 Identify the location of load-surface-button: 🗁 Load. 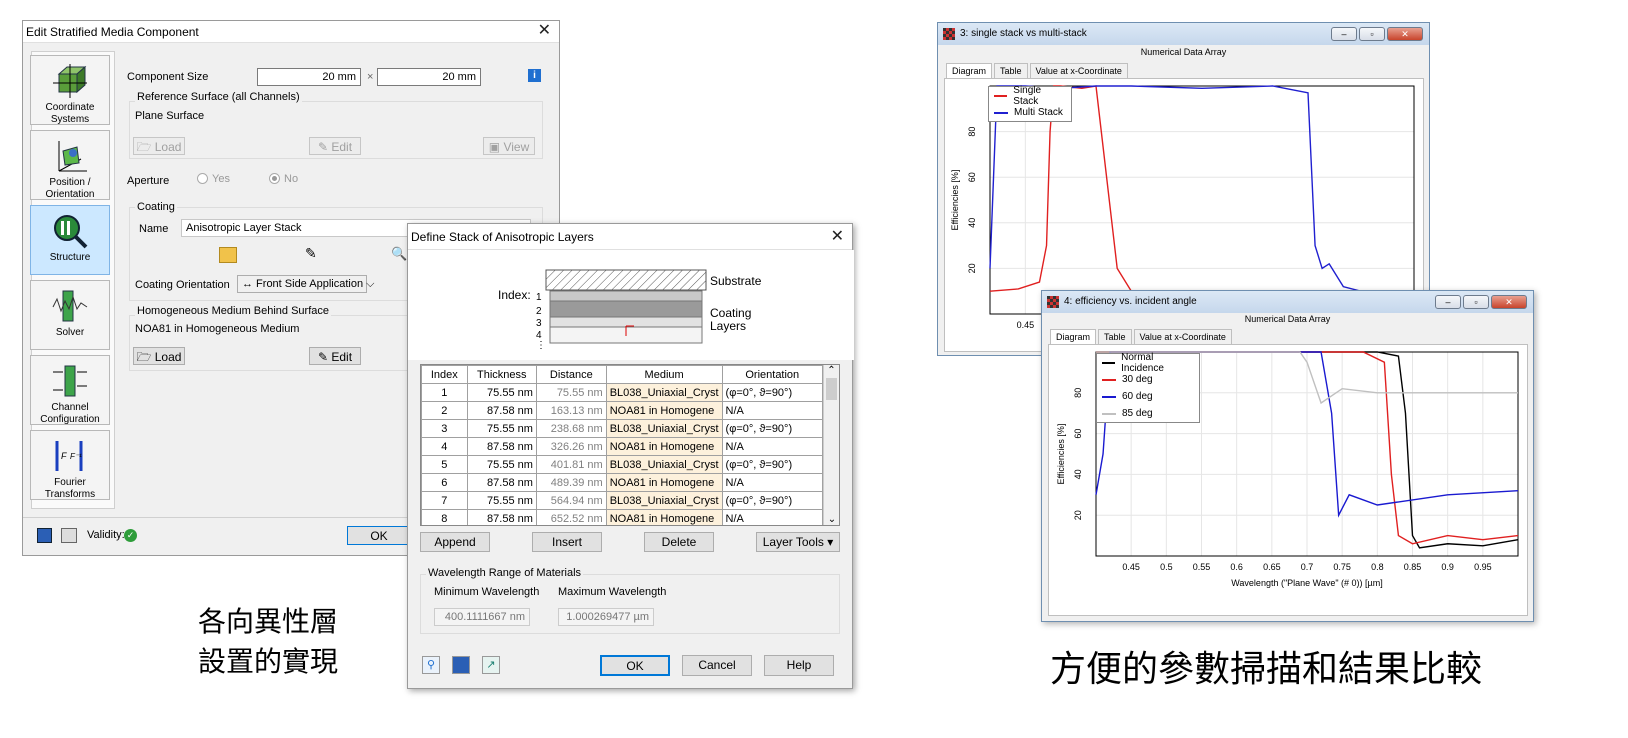
(159, 146).